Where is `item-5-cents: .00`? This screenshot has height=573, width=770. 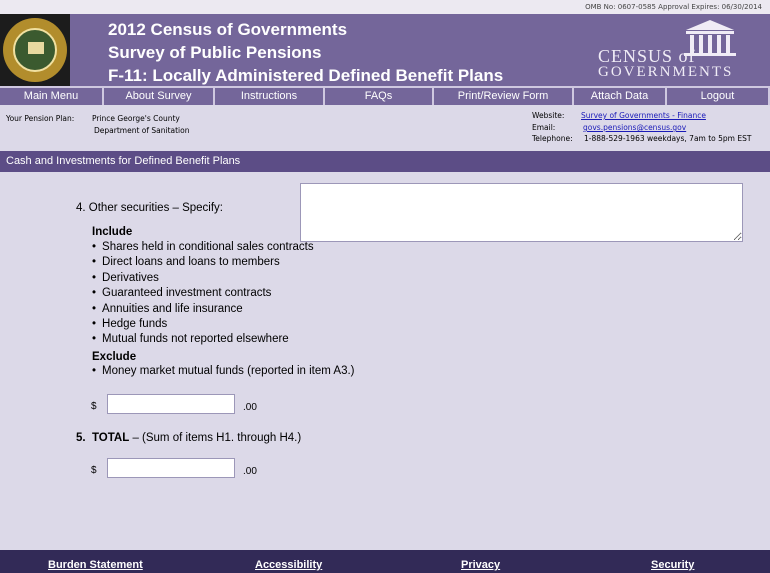
item-5-cents: .00 is located at coordinates (250, 471).